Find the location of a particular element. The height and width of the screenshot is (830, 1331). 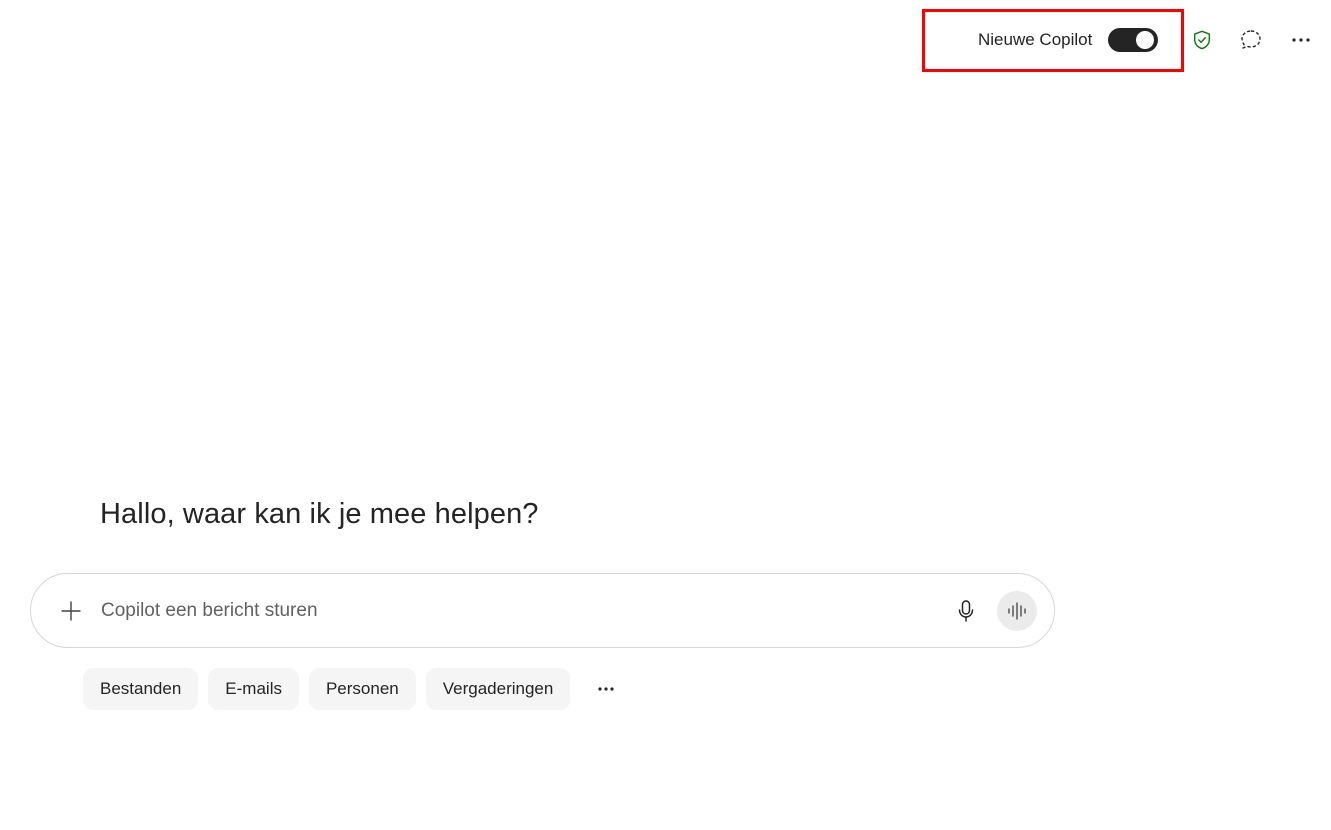

new-chat-icon-svg is located at coordinates (1251, 39).